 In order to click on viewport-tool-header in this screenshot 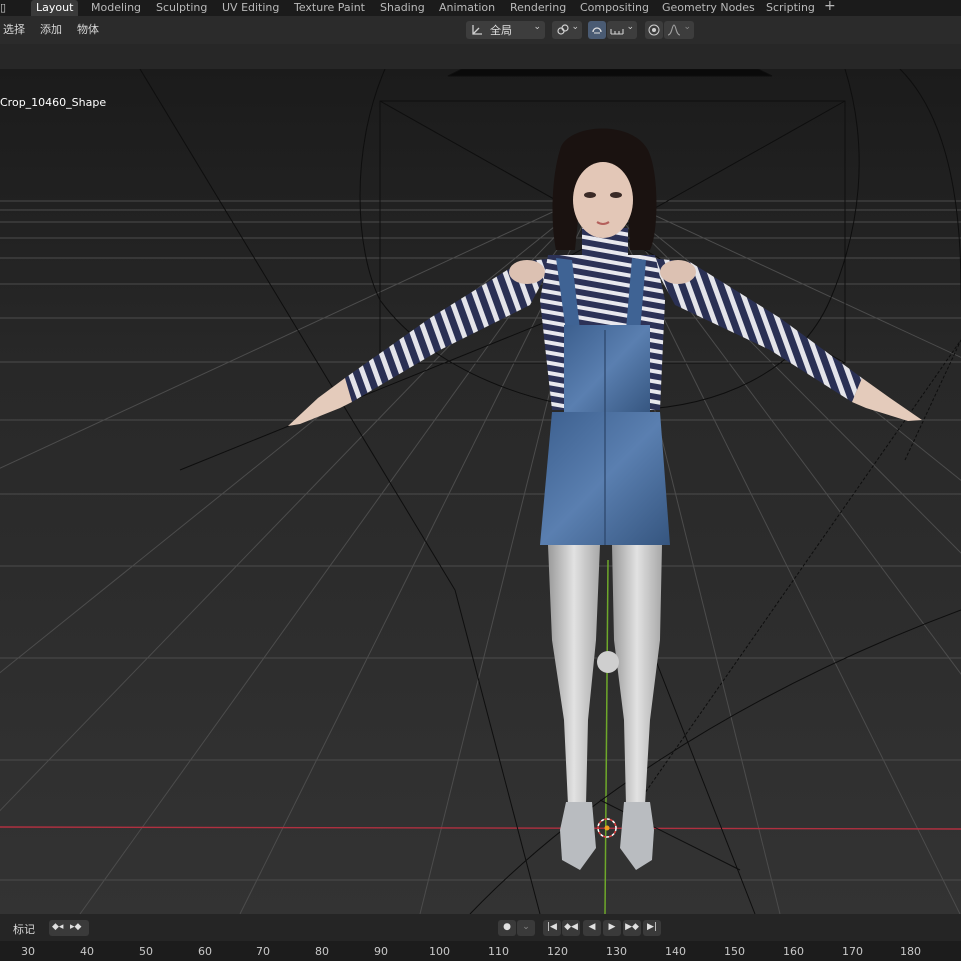, I will do `click(480, 56)`.